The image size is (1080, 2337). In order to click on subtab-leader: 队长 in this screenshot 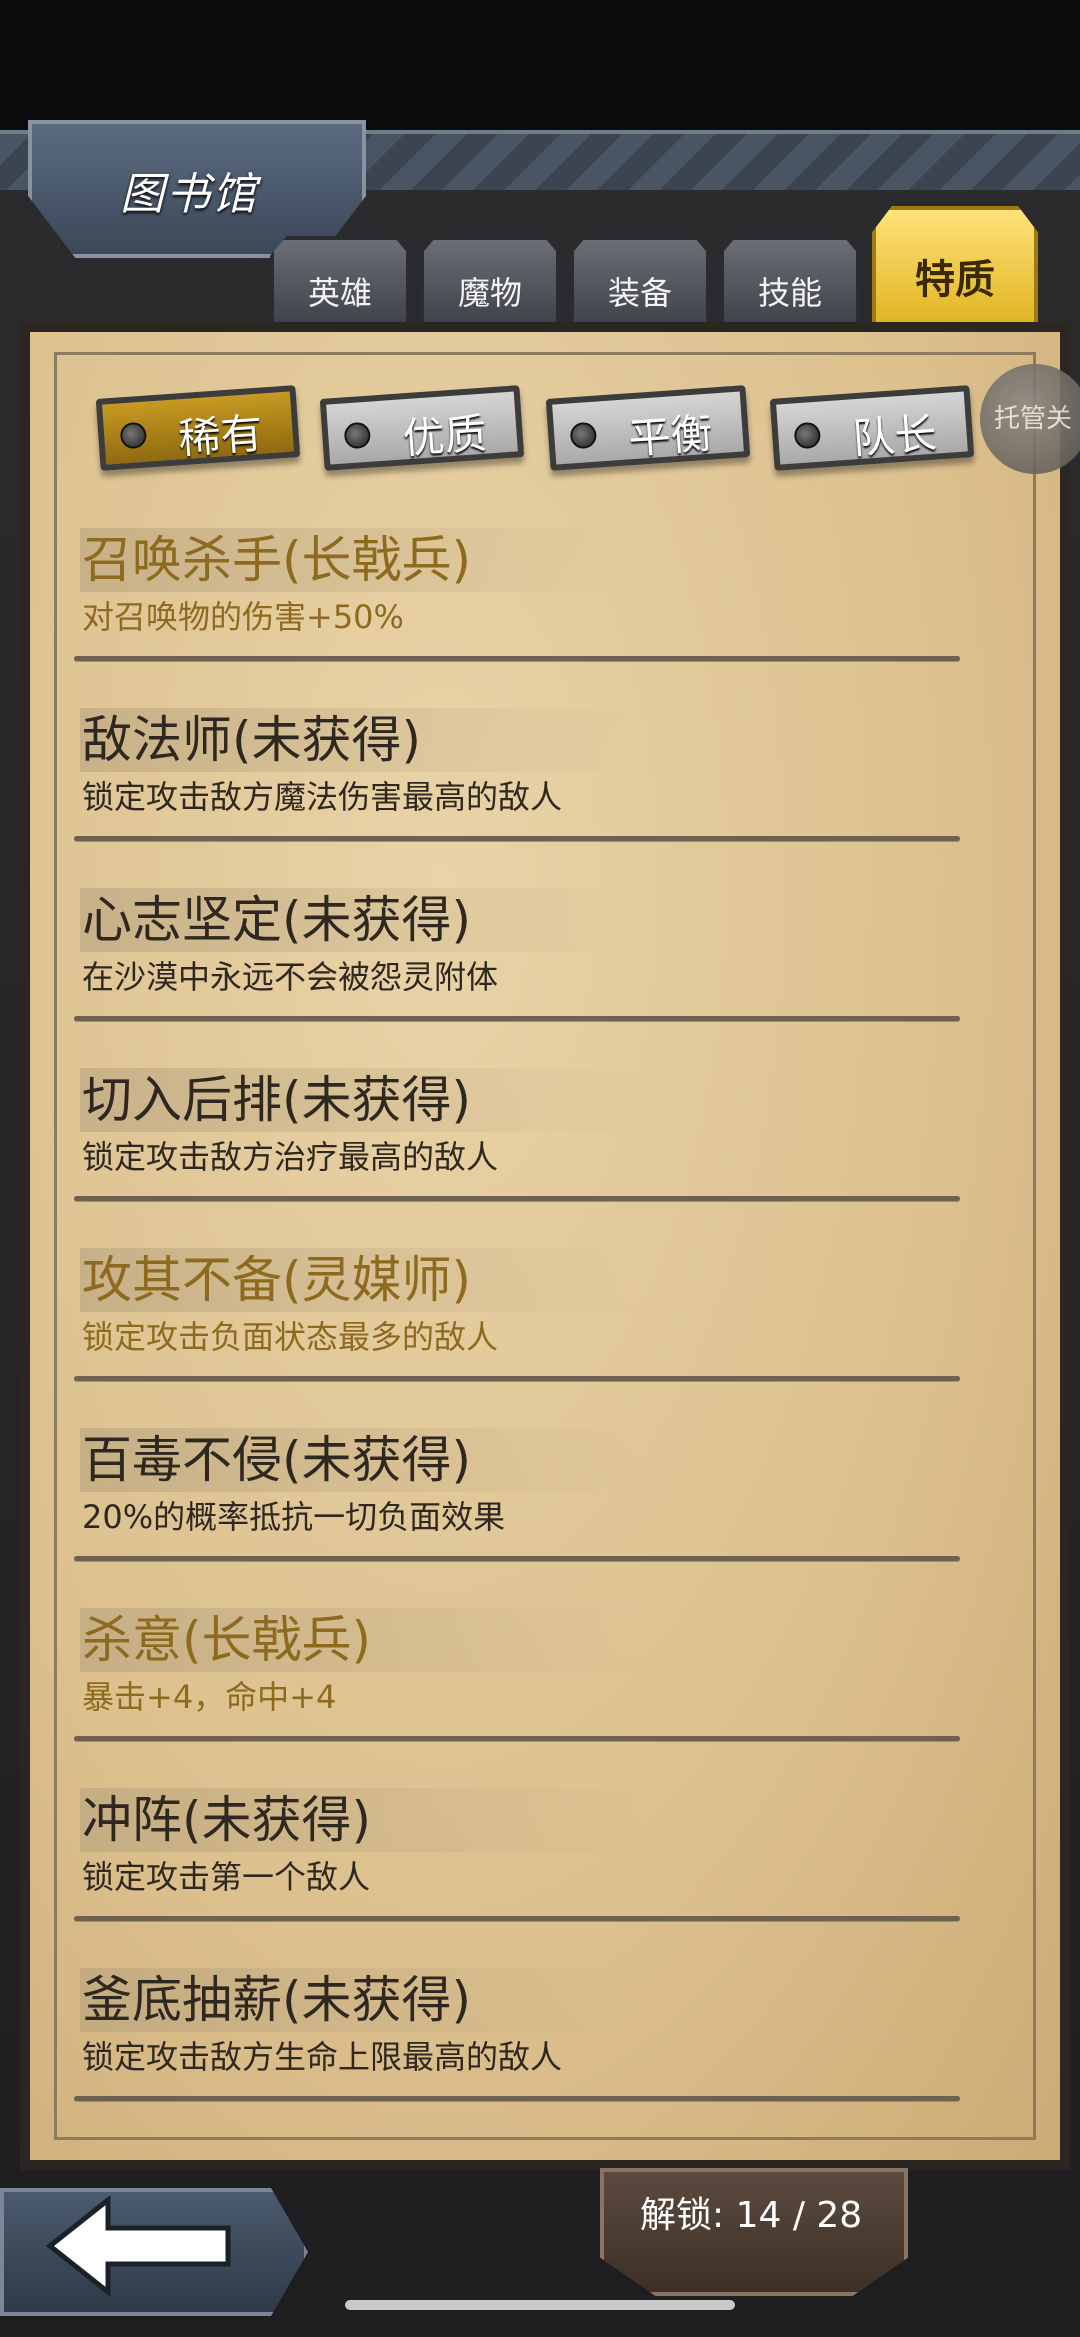, I will do `click(872, 428)`.